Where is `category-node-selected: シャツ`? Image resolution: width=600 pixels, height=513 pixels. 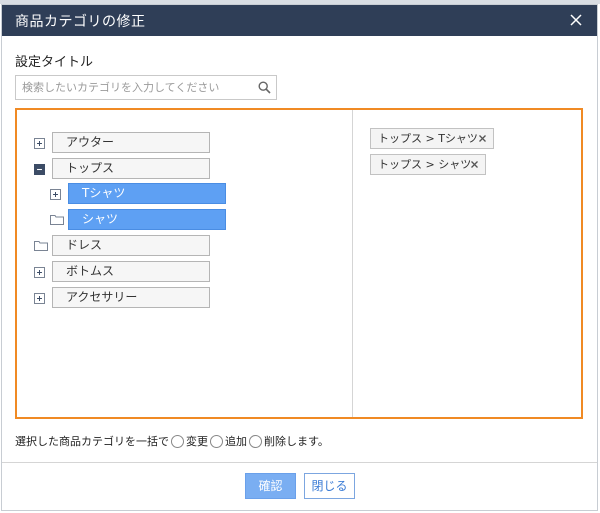 category-node-selected: シャツ is located at coordinates (147, 219).